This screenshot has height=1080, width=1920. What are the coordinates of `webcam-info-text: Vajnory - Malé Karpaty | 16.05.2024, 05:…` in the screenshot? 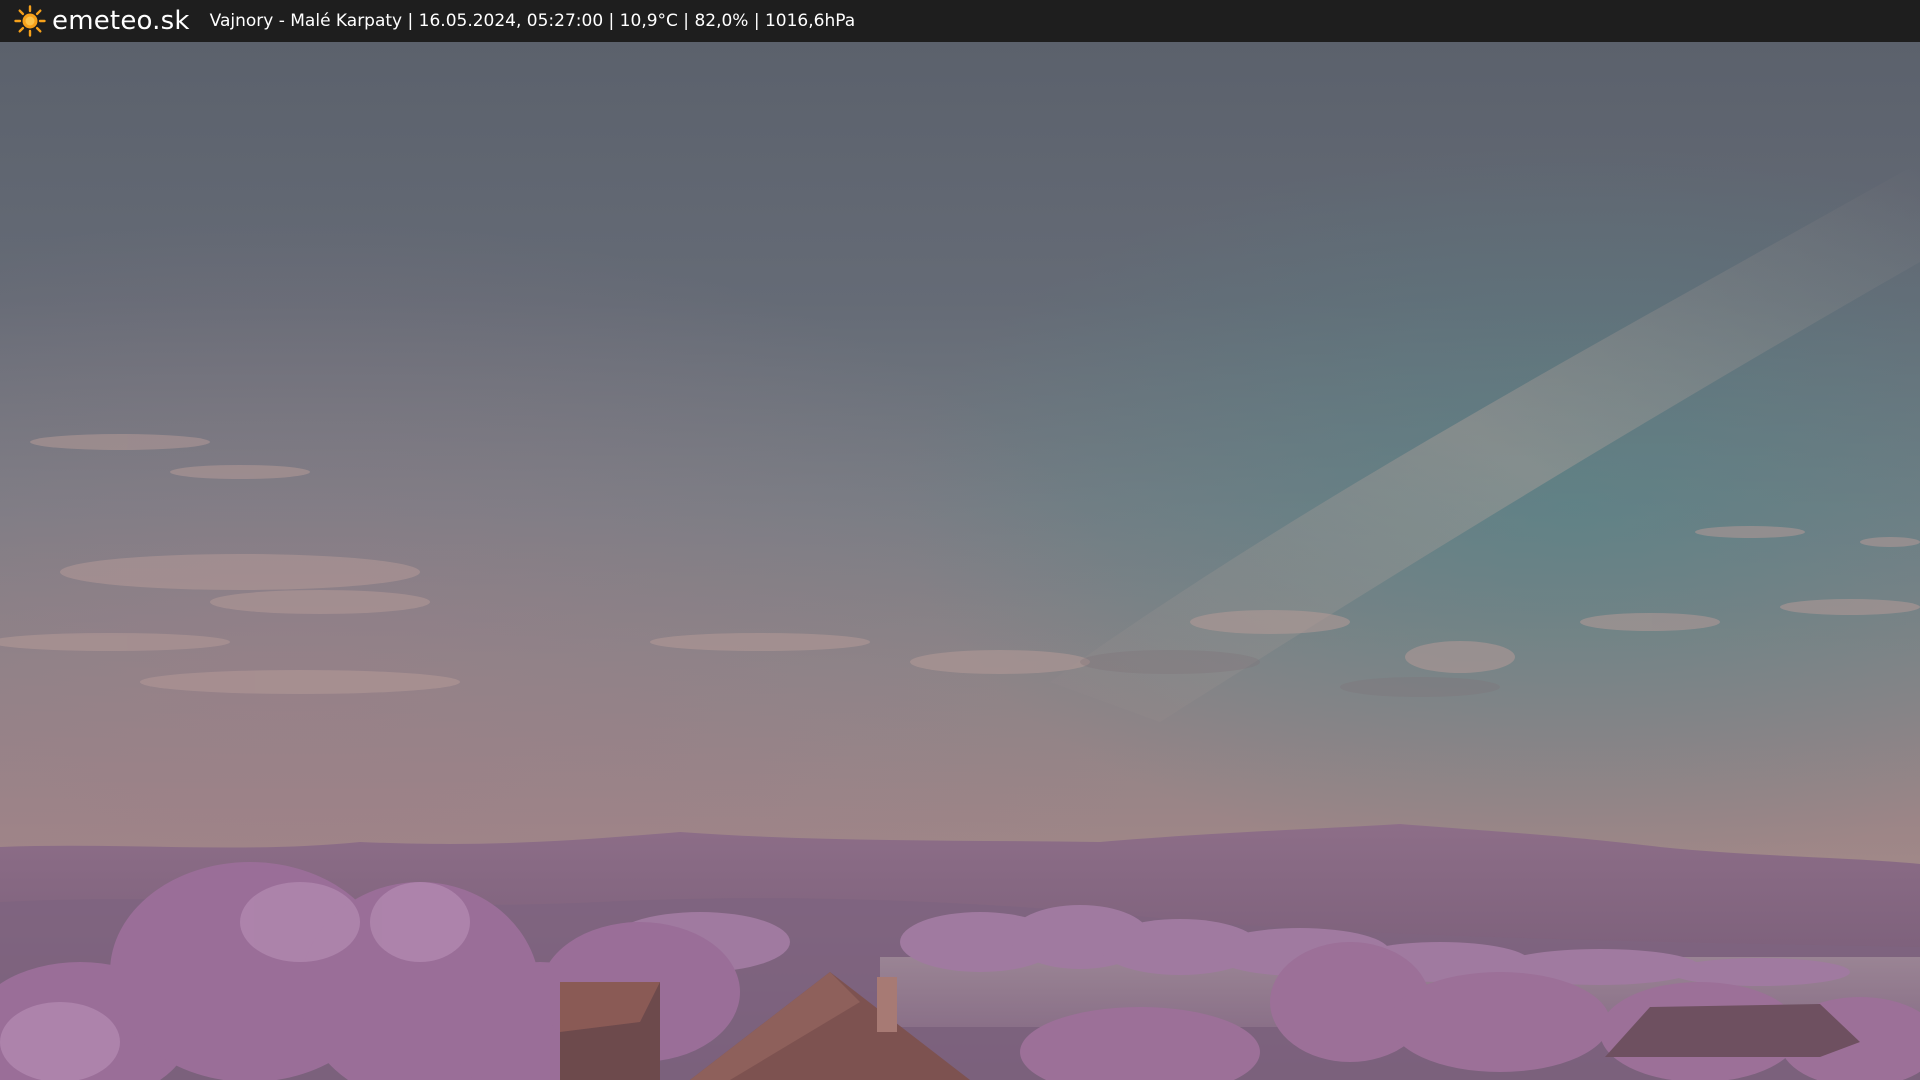 It's located at (532, 21).